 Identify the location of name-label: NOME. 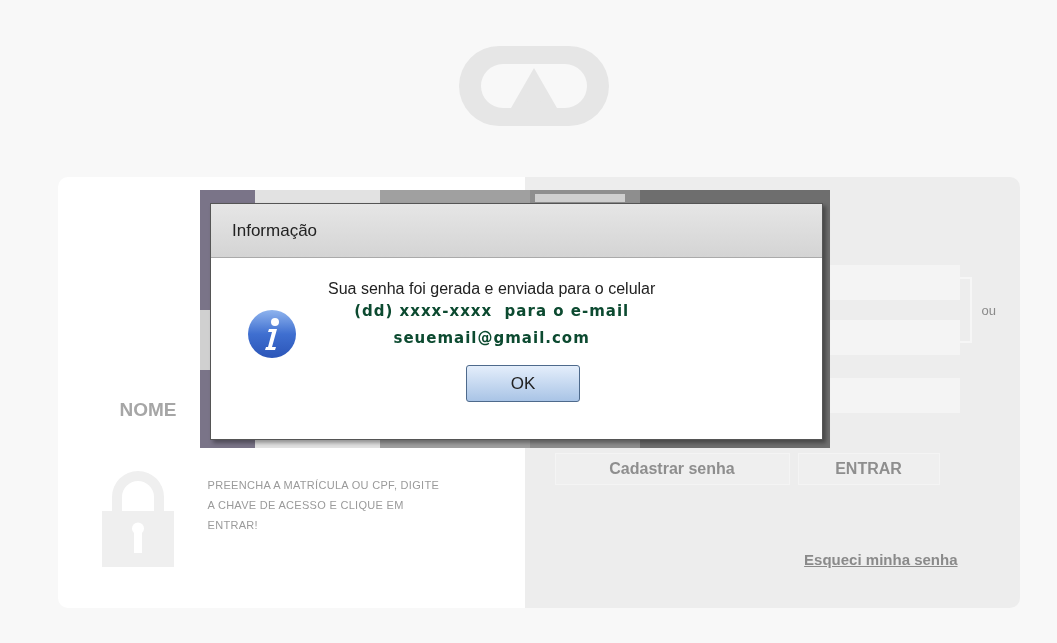
(148, 410).